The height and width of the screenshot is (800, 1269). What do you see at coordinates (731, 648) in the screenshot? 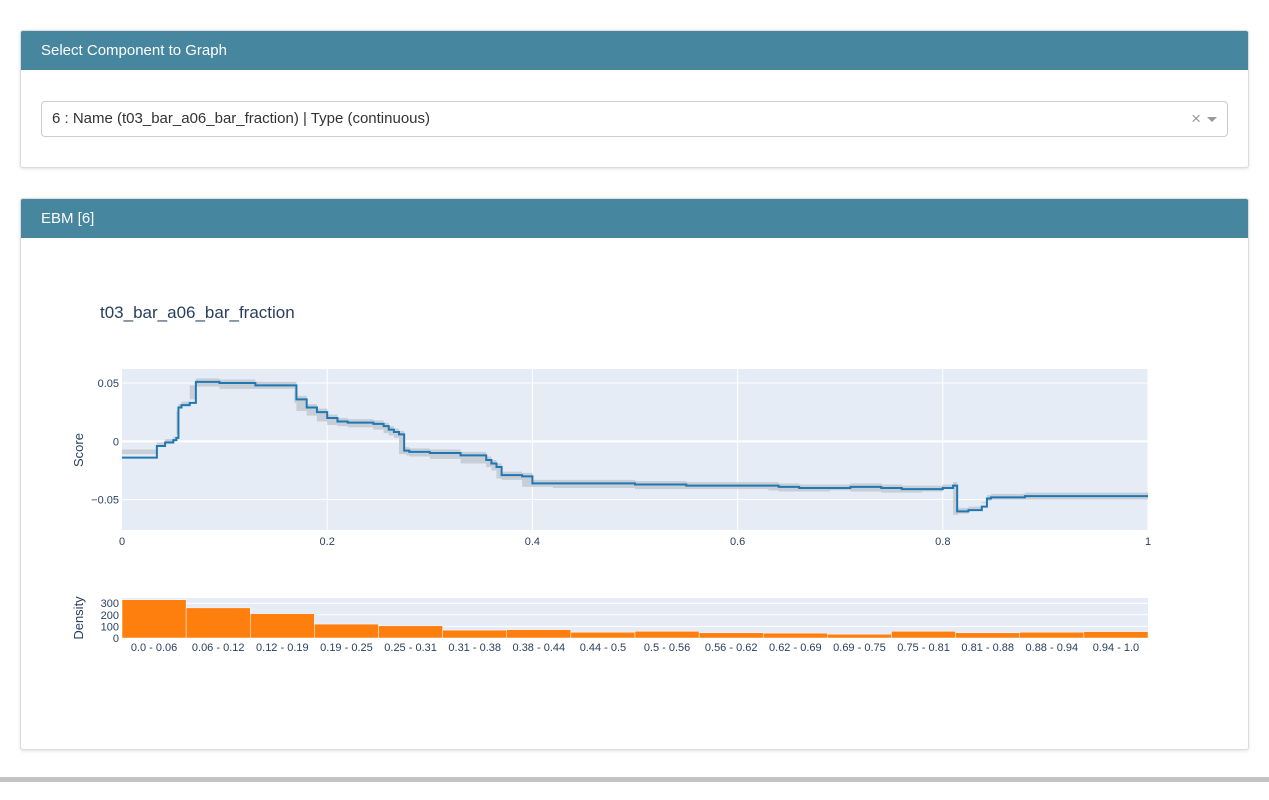
I see `density-x-tick-label: 0.56 - 0.62` at bounding box center [731, 648].